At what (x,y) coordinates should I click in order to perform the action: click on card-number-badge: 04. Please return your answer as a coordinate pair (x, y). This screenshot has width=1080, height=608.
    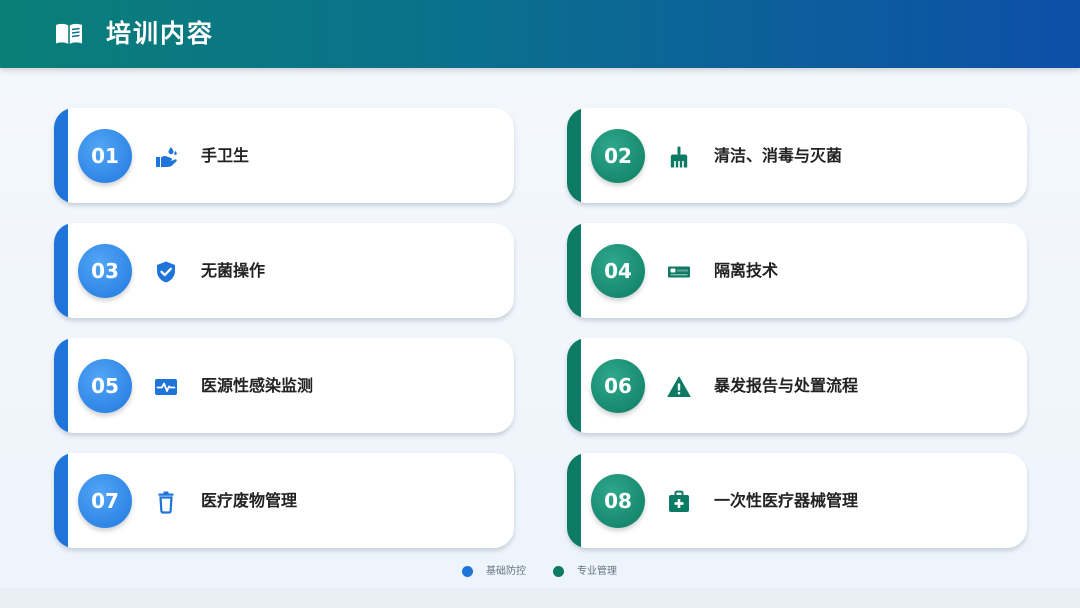
    Looking at the image, I should click on (618, 271).